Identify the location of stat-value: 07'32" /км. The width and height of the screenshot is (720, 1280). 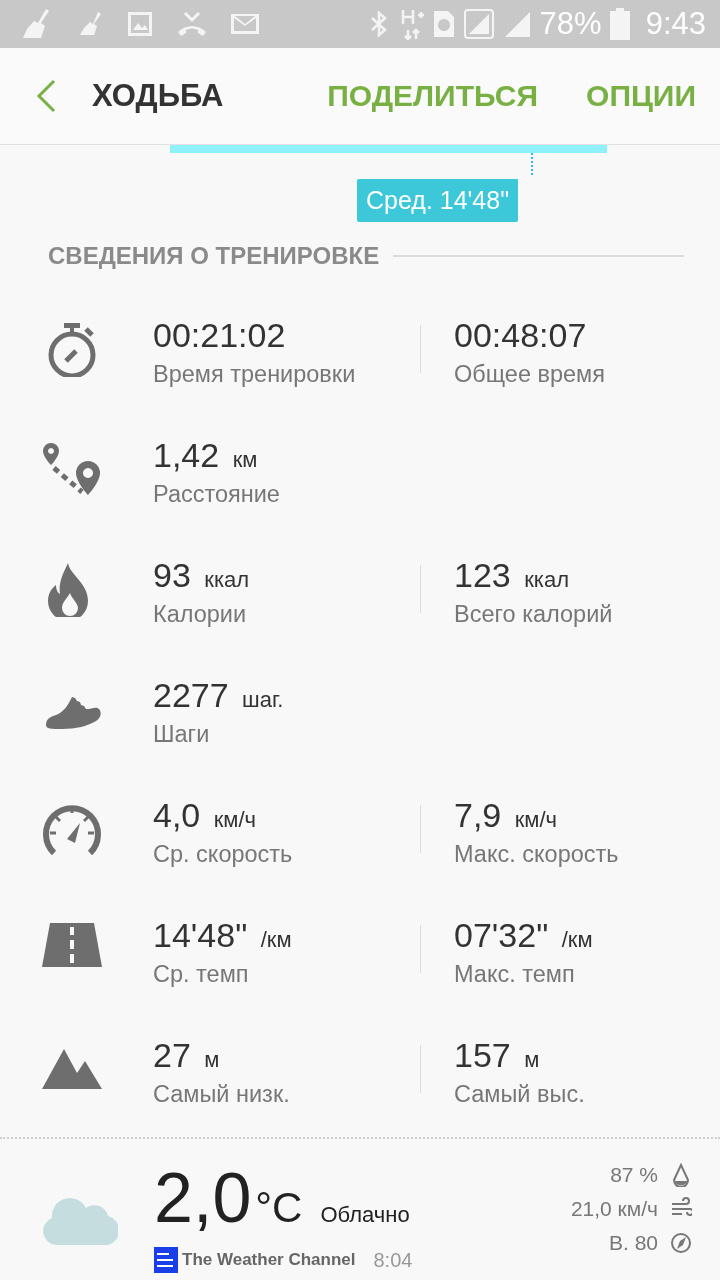
(524, 935).